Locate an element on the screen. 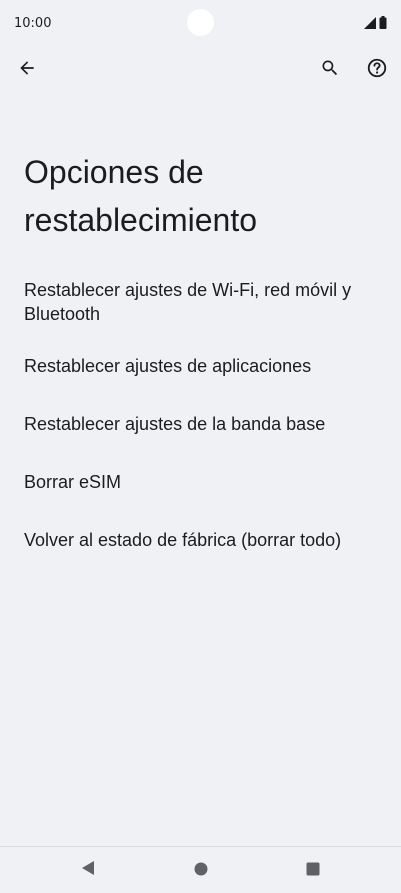 The width and height of the screenshot is (401, 893). option-label: Borrar eSIM is located at coordinates (73, 482).